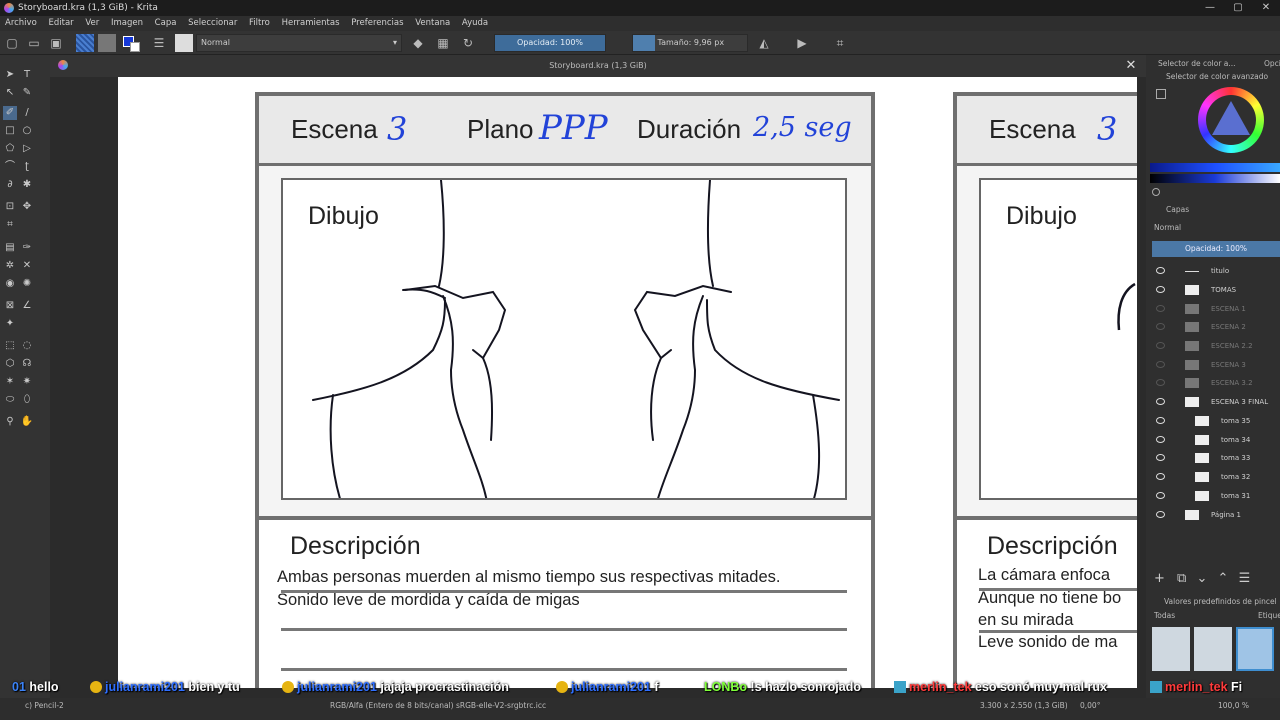 The width and height of the screenshot is (1280, 720). What do you see at coordinates (1223, 578) in the screenshot?
I see `move-up-icon: ⌃` at bounding box center [1223, 578].